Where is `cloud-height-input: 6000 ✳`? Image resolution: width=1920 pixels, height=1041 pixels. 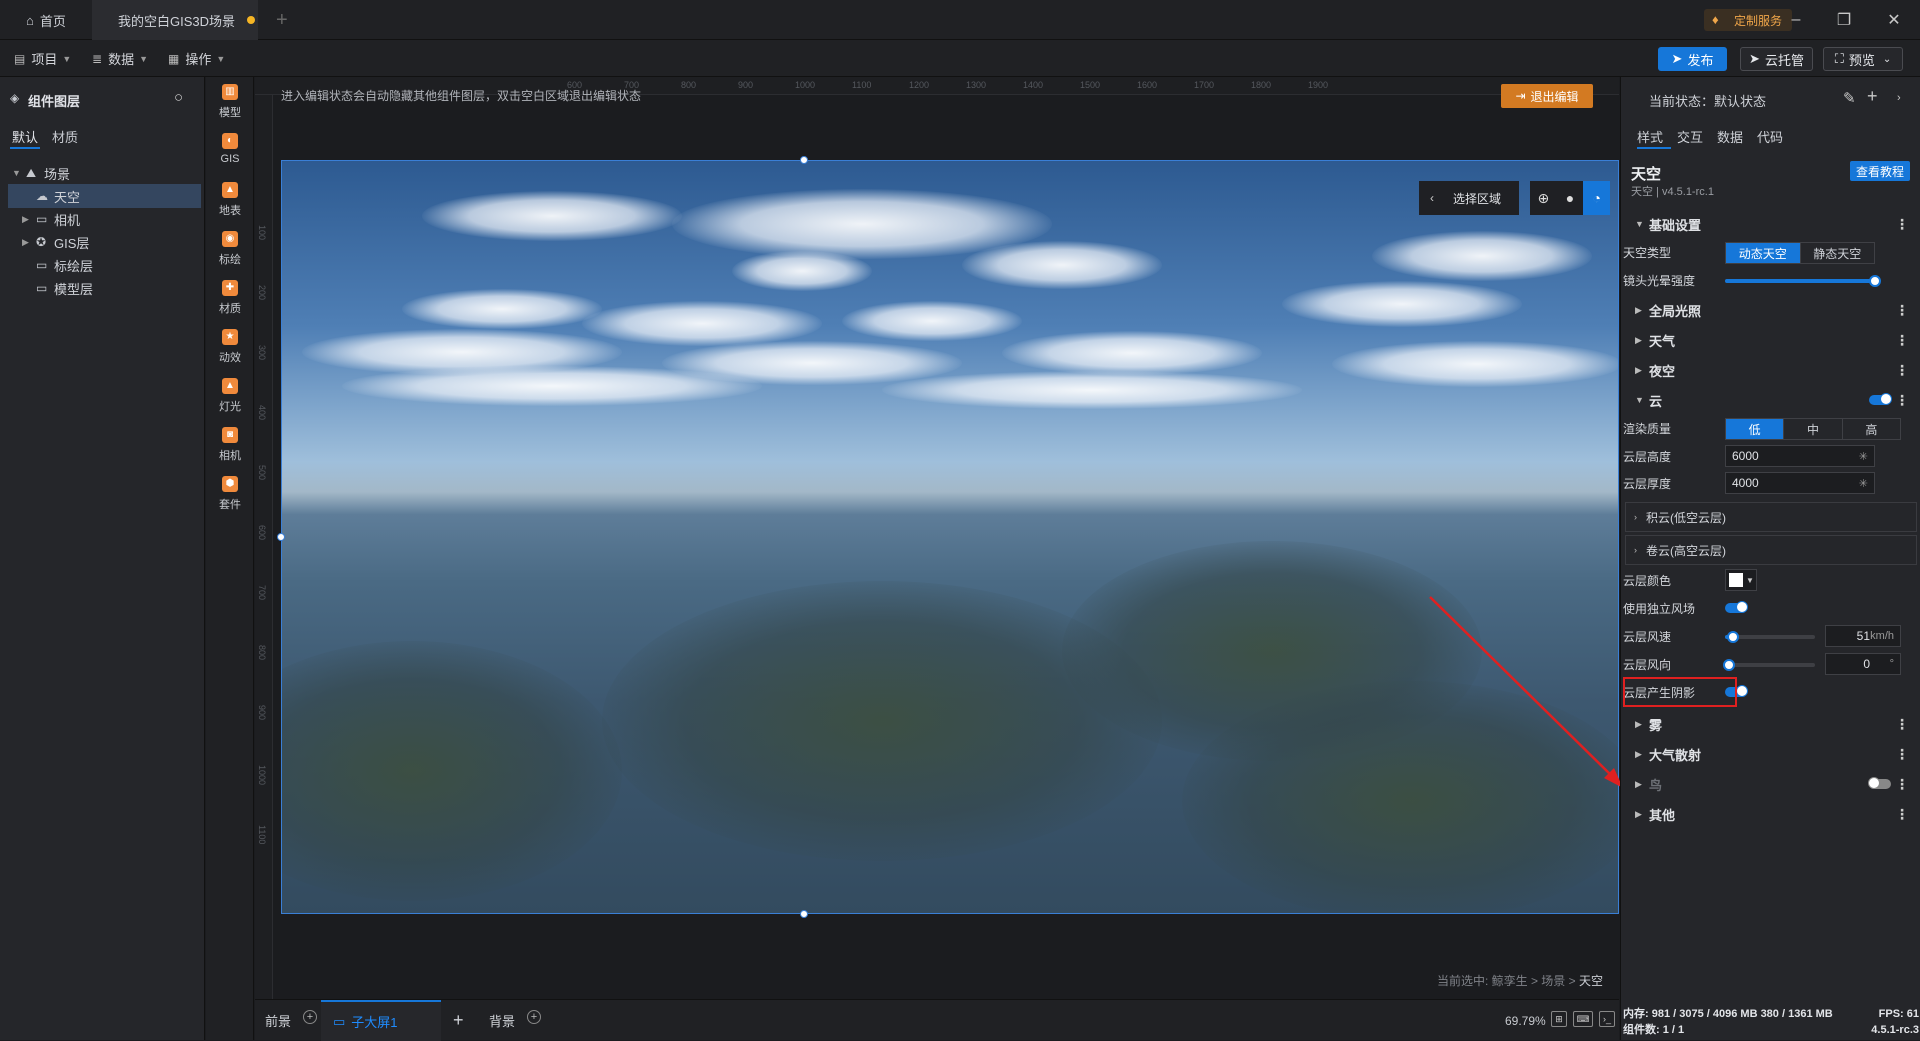
cloud-height-input: 6000 ✳ is located at coordinates (1800, 456).